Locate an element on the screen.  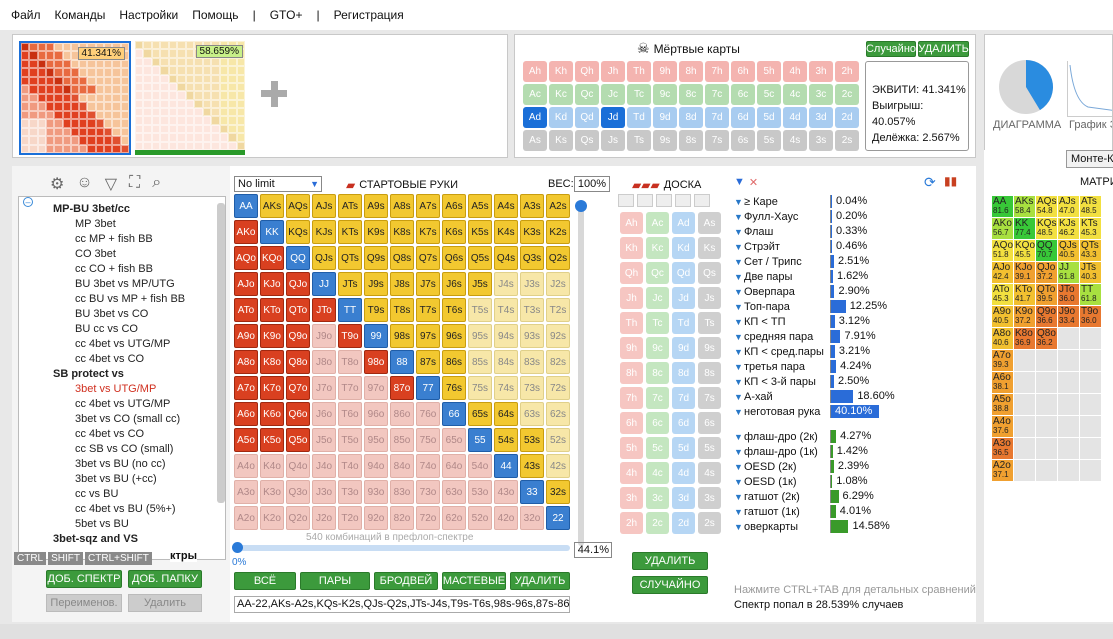
hand-cell: 94o is located at coordinates (376, 466).